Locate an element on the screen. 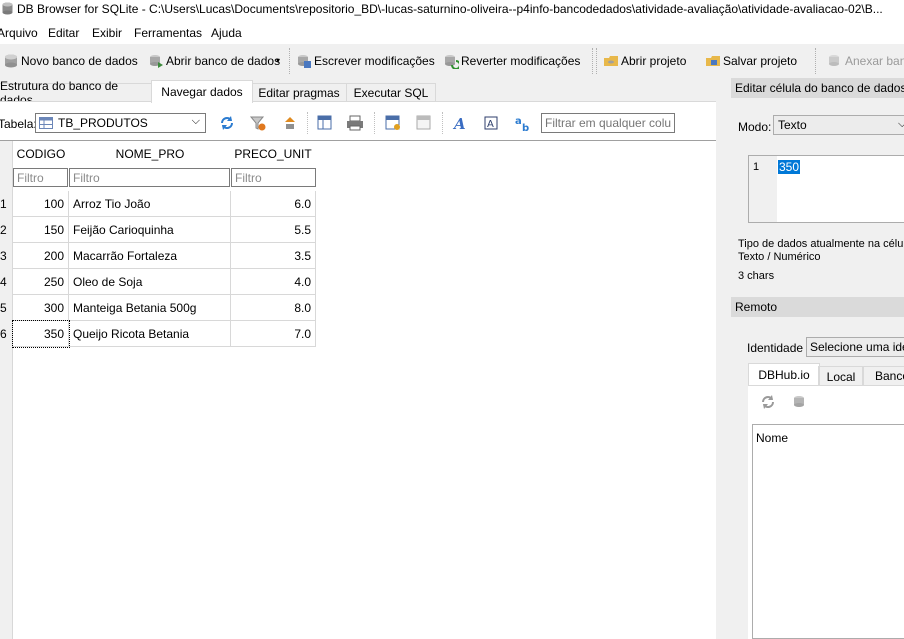 This screenshot has height=639, width=904. cell-nome-pro: Oleo de Soja is located at coordinates (150, 282).